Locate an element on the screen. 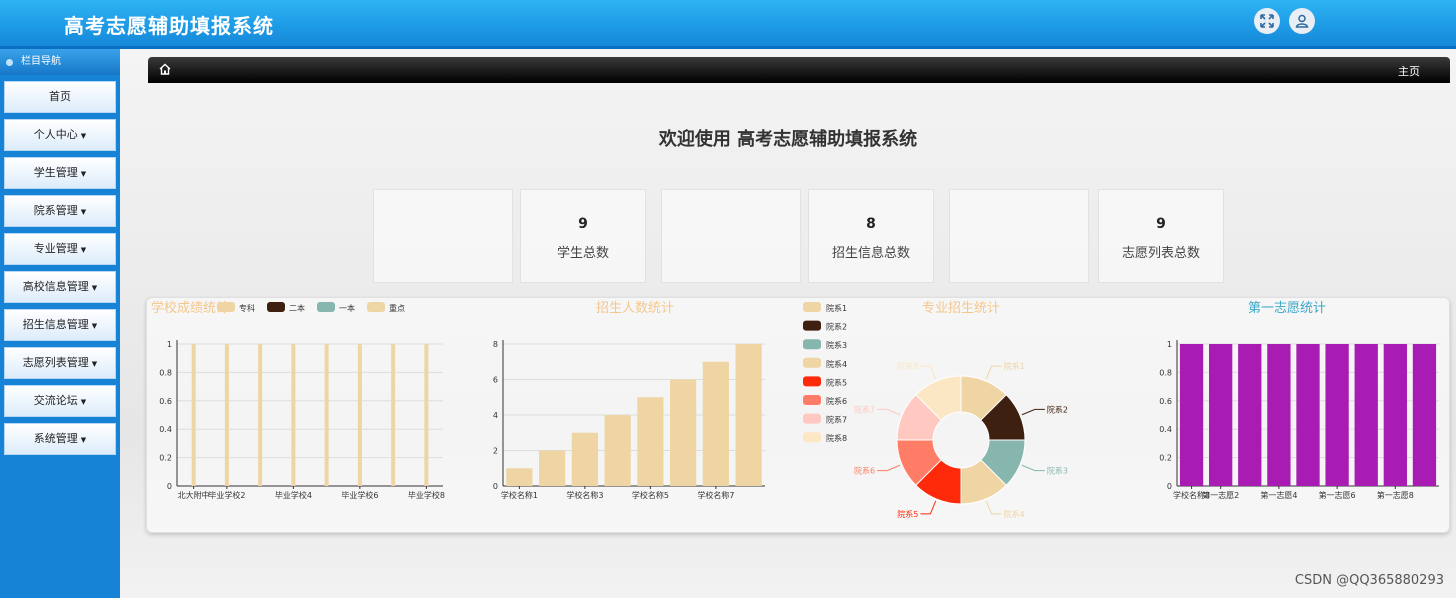 Image resolution: width=1456 pixels, height=598 pixels. y-tick-label: 0.8 is located at coordinates (1165, 372).